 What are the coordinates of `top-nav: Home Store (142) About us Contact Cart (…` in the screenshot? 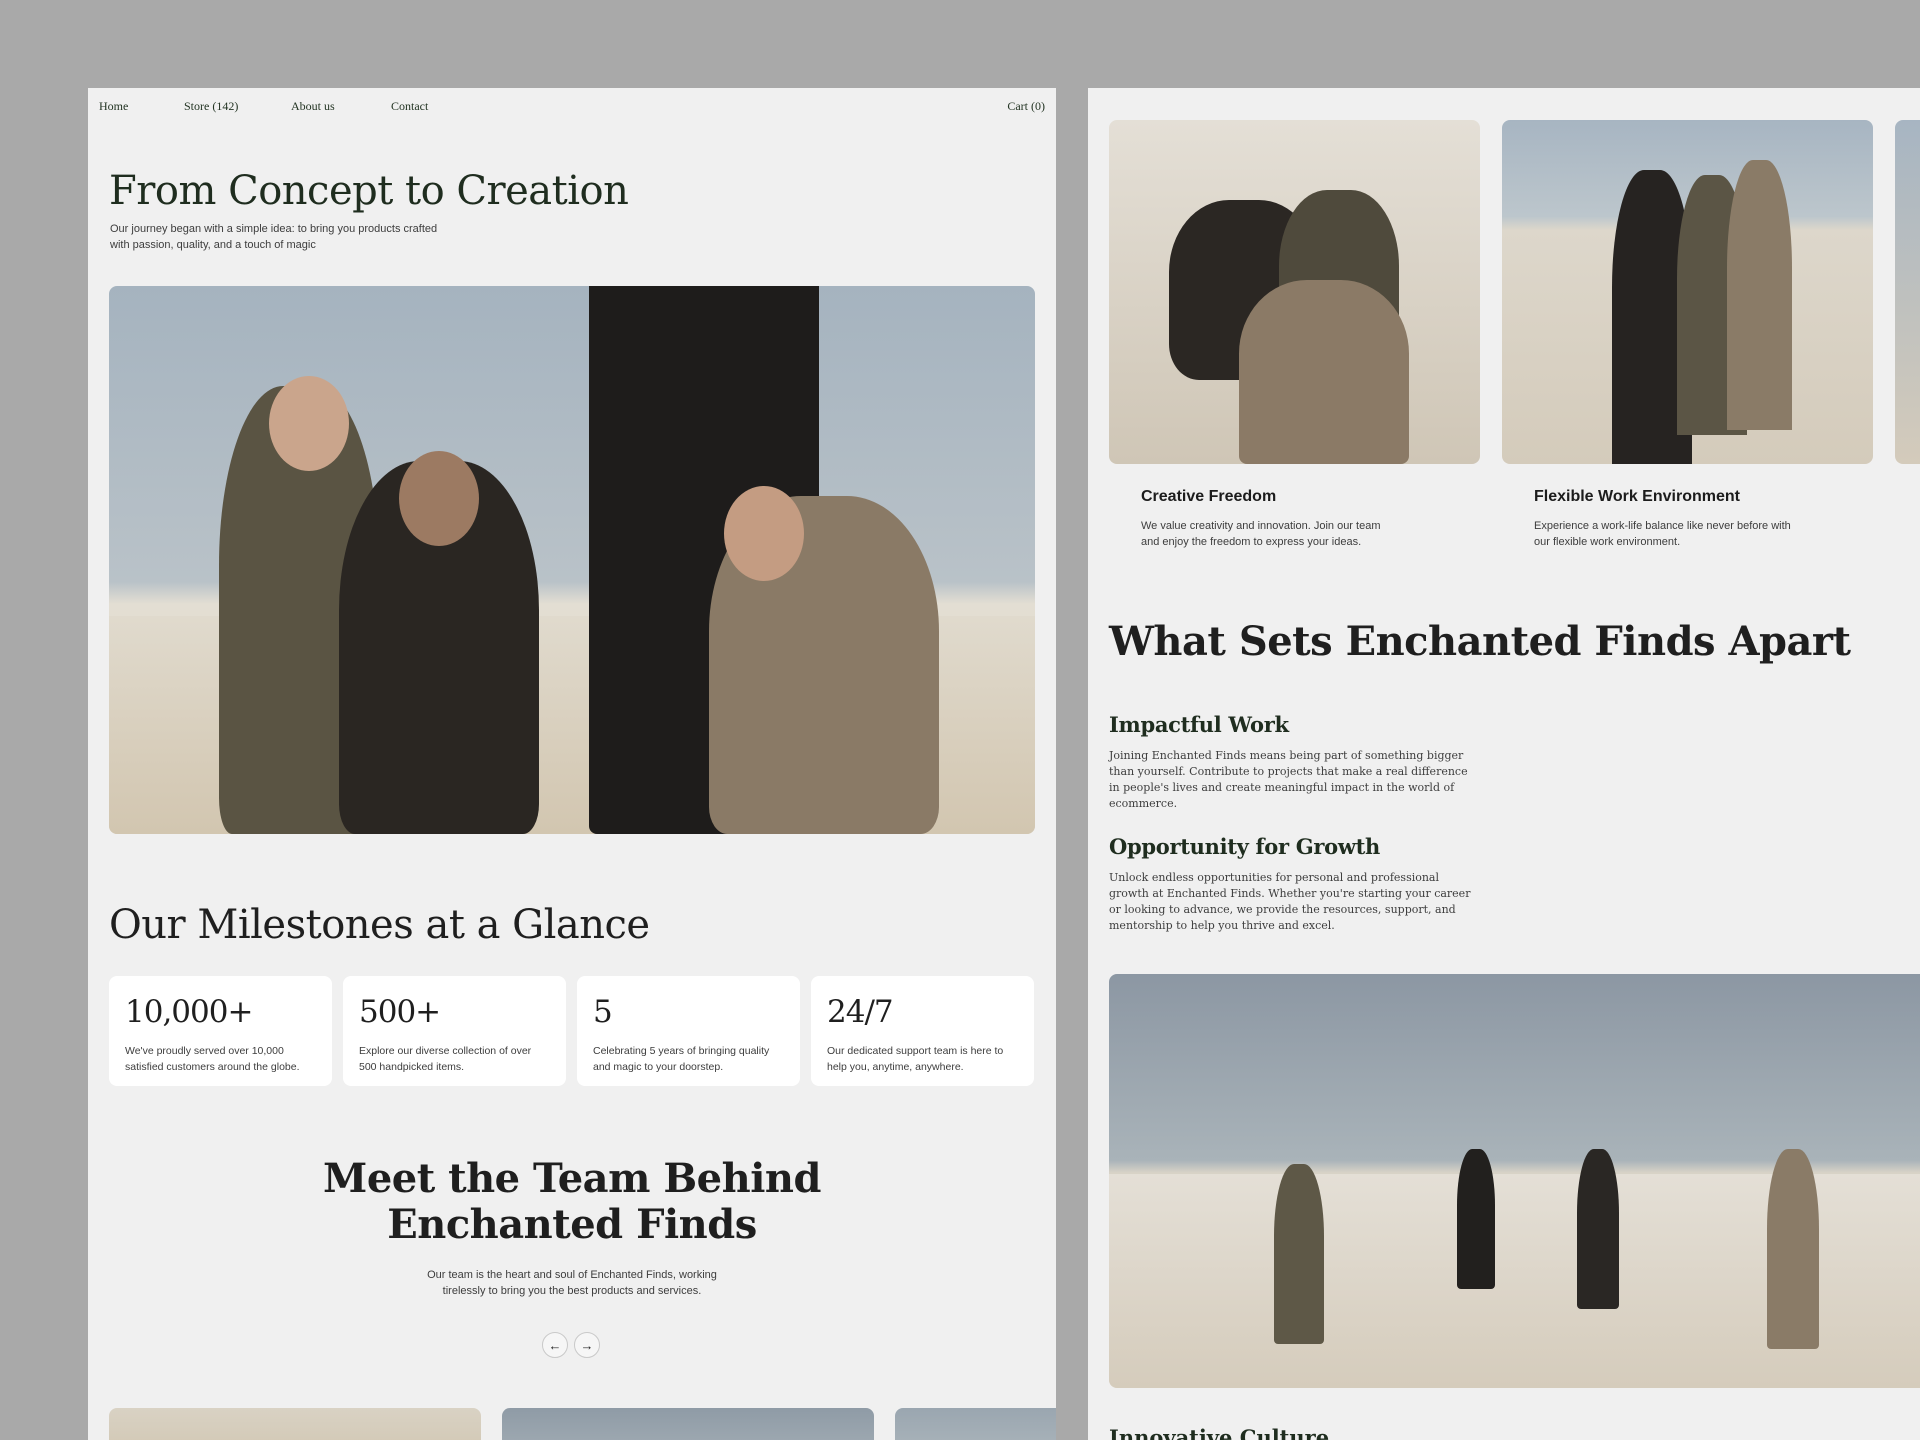 It's located at (572, 106).